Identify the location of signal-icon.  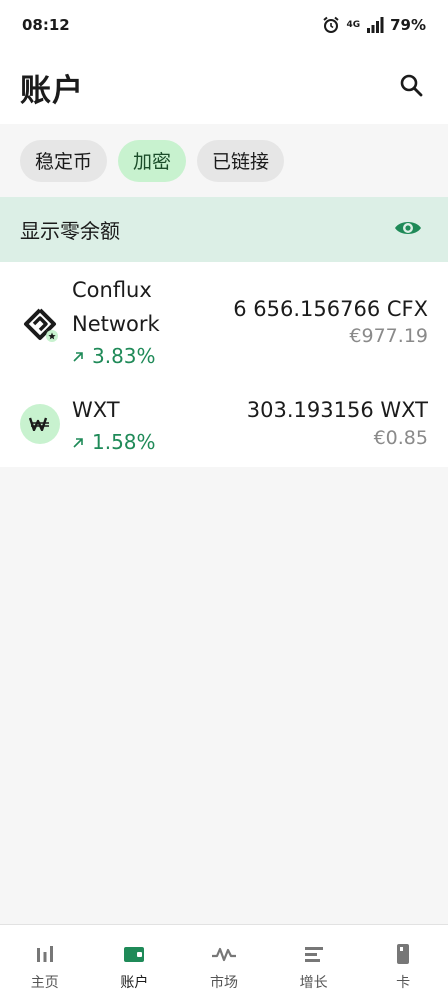
(375, 25).